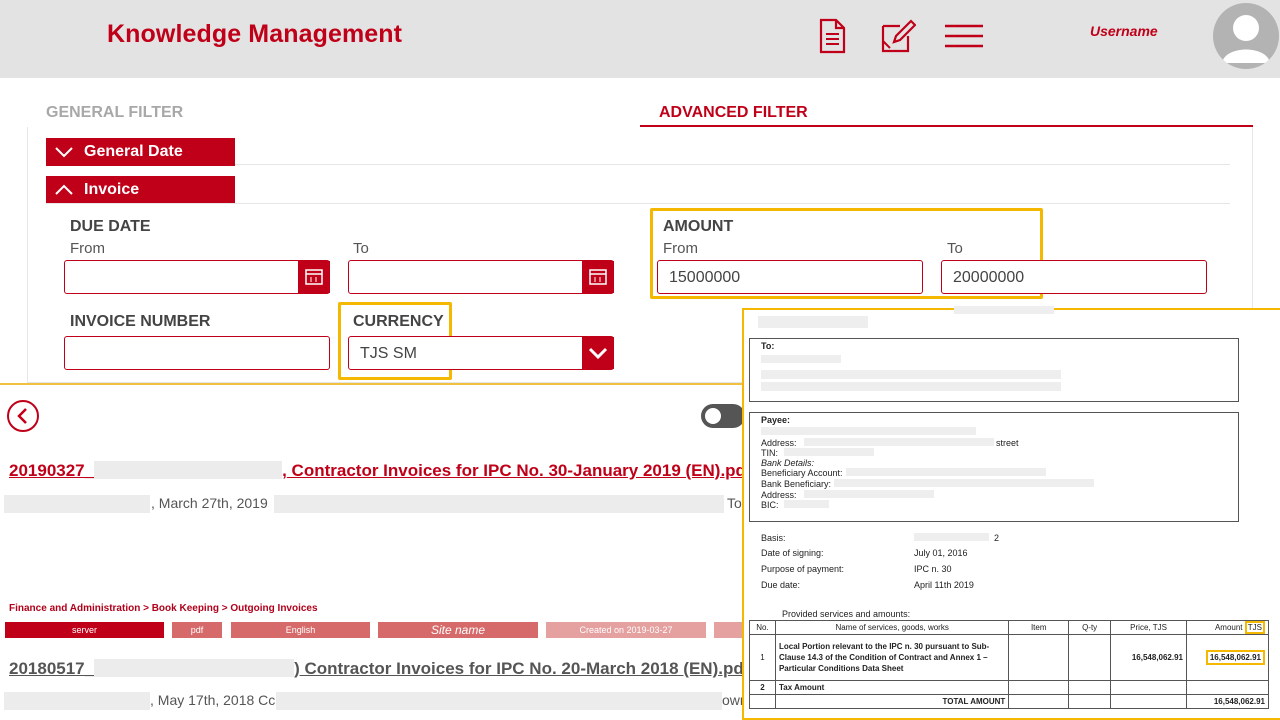 This screenshot has height=720, width=1280. What do you see at coordinates (1235, 657) in the screenshot?
I see `row-amount: 16,548,062.91` at bounding box center [1235, 657].